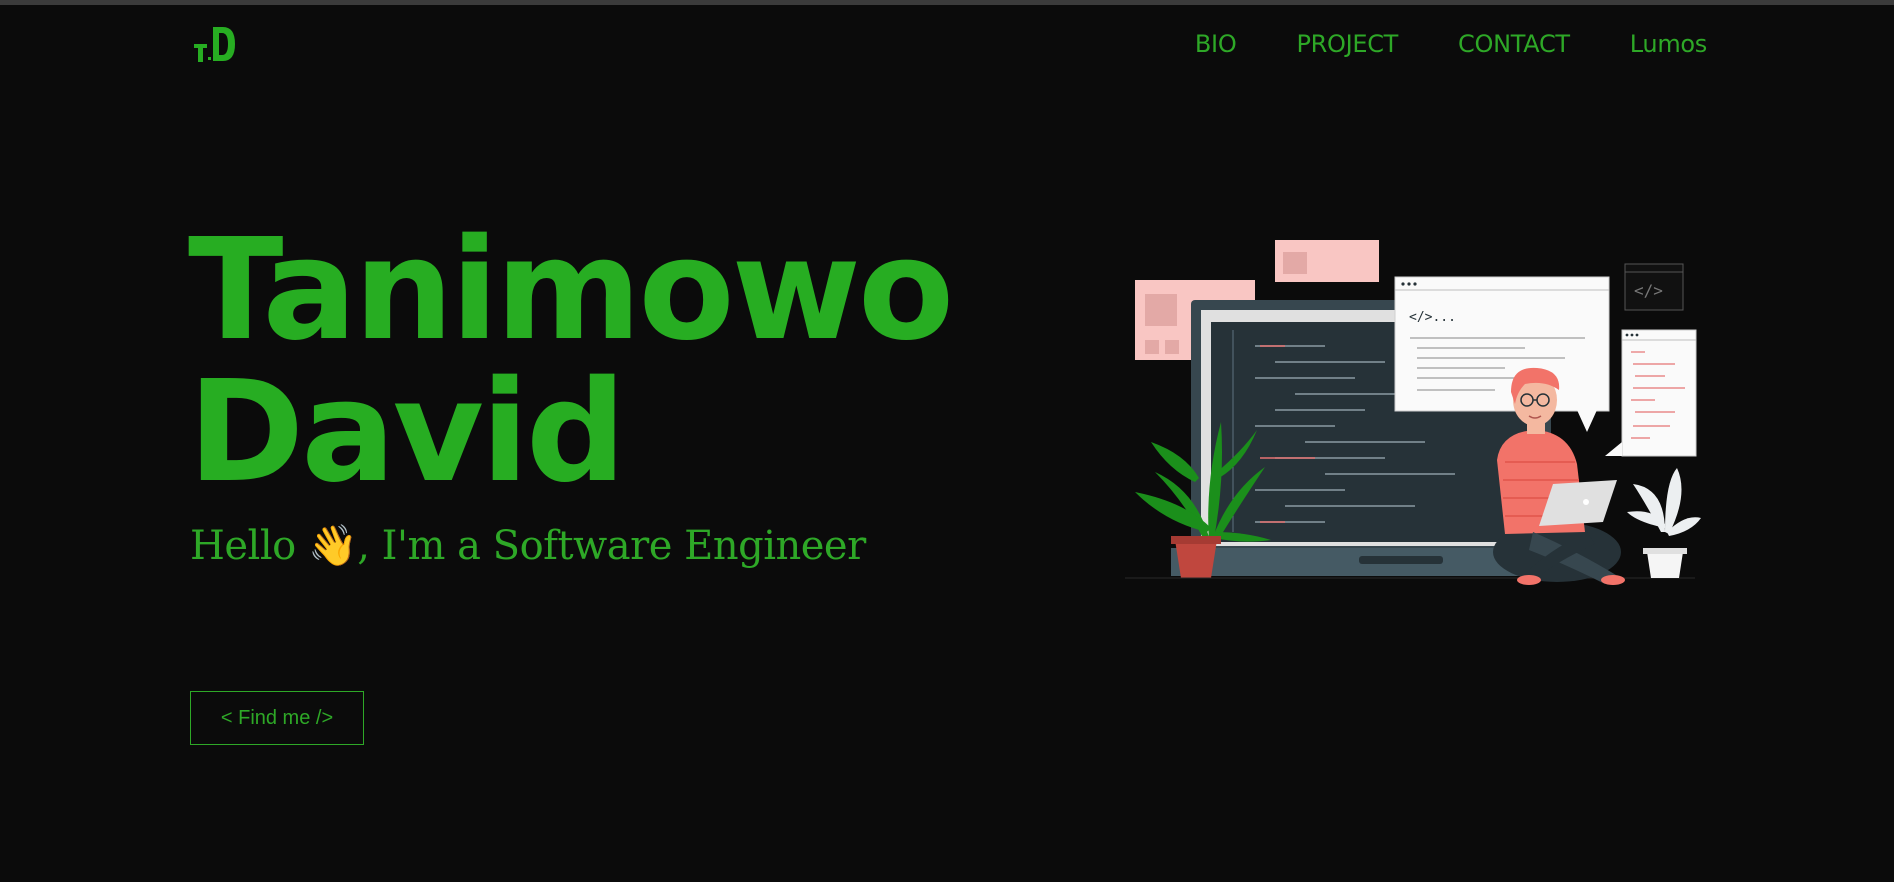 This screenshot has width=1894, height=882. I want to click on top-border, so click(947, 2).